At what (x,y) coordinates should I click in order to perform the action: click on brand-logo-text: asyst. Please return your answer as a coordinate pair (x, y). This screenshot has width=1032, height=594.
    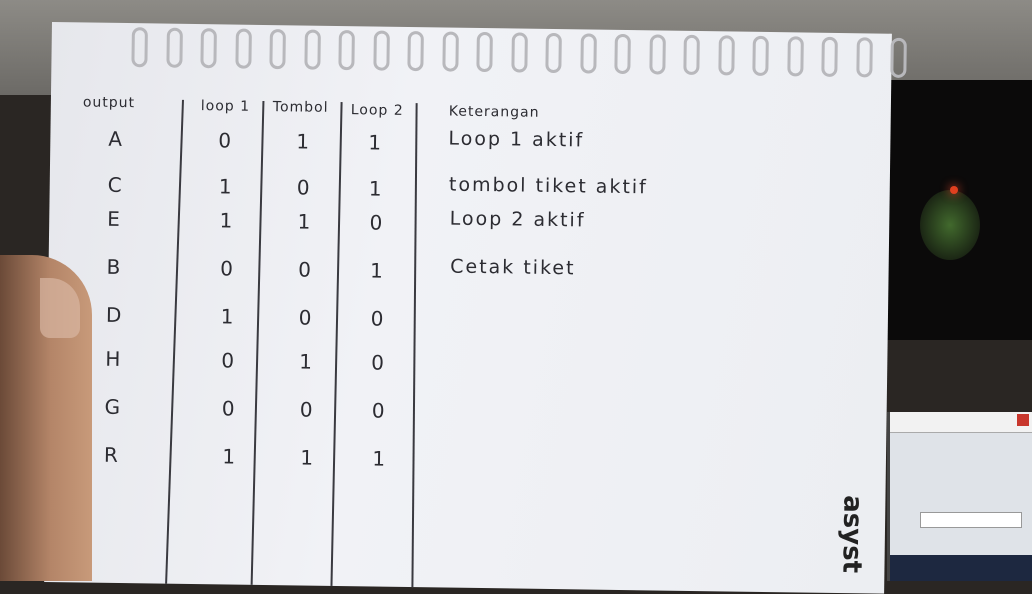
    Looking at the image, I should click on (852, 534).